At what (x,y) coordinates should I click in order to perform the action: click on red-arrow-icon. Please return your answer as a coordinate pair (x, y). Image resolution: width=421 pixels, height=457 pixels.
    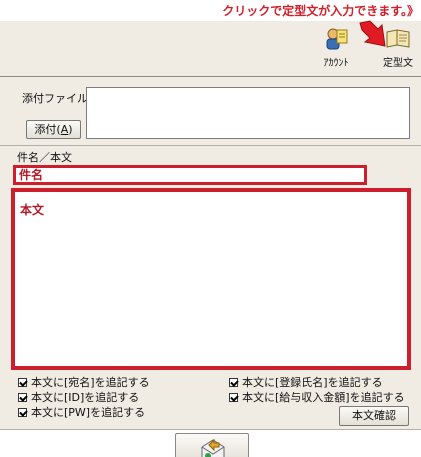
    Looking at the image, I should click on (372, 33).